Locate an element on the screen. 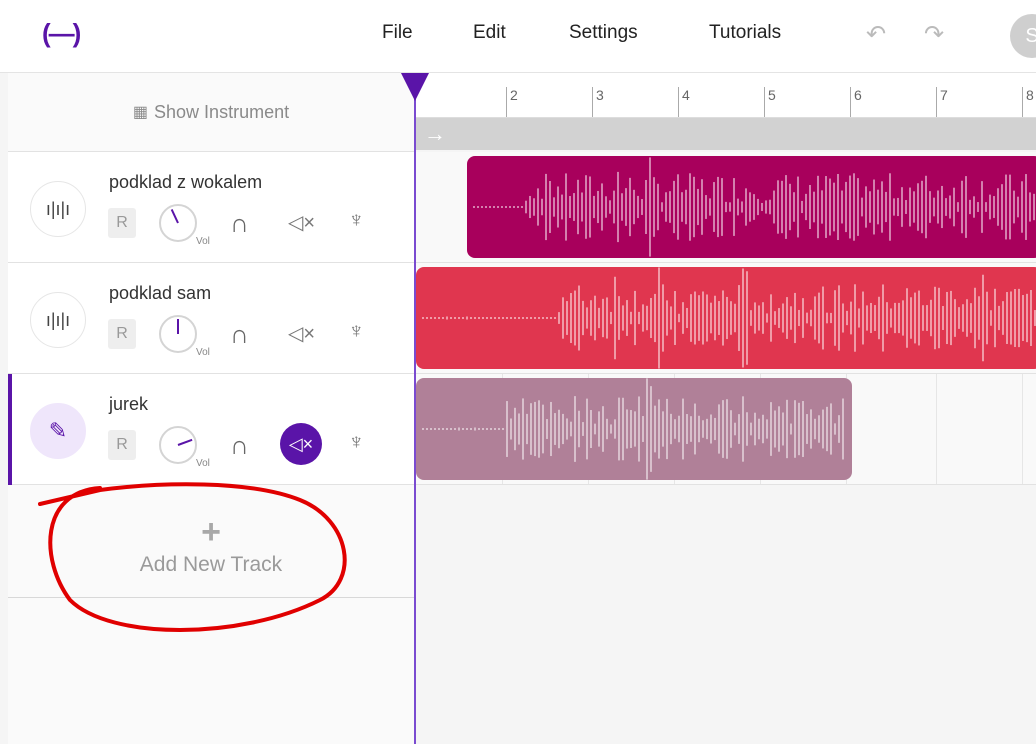 The width and height of the screenshot is (1036, 744). app-logo: (—) is located at coordinates (61, 33).